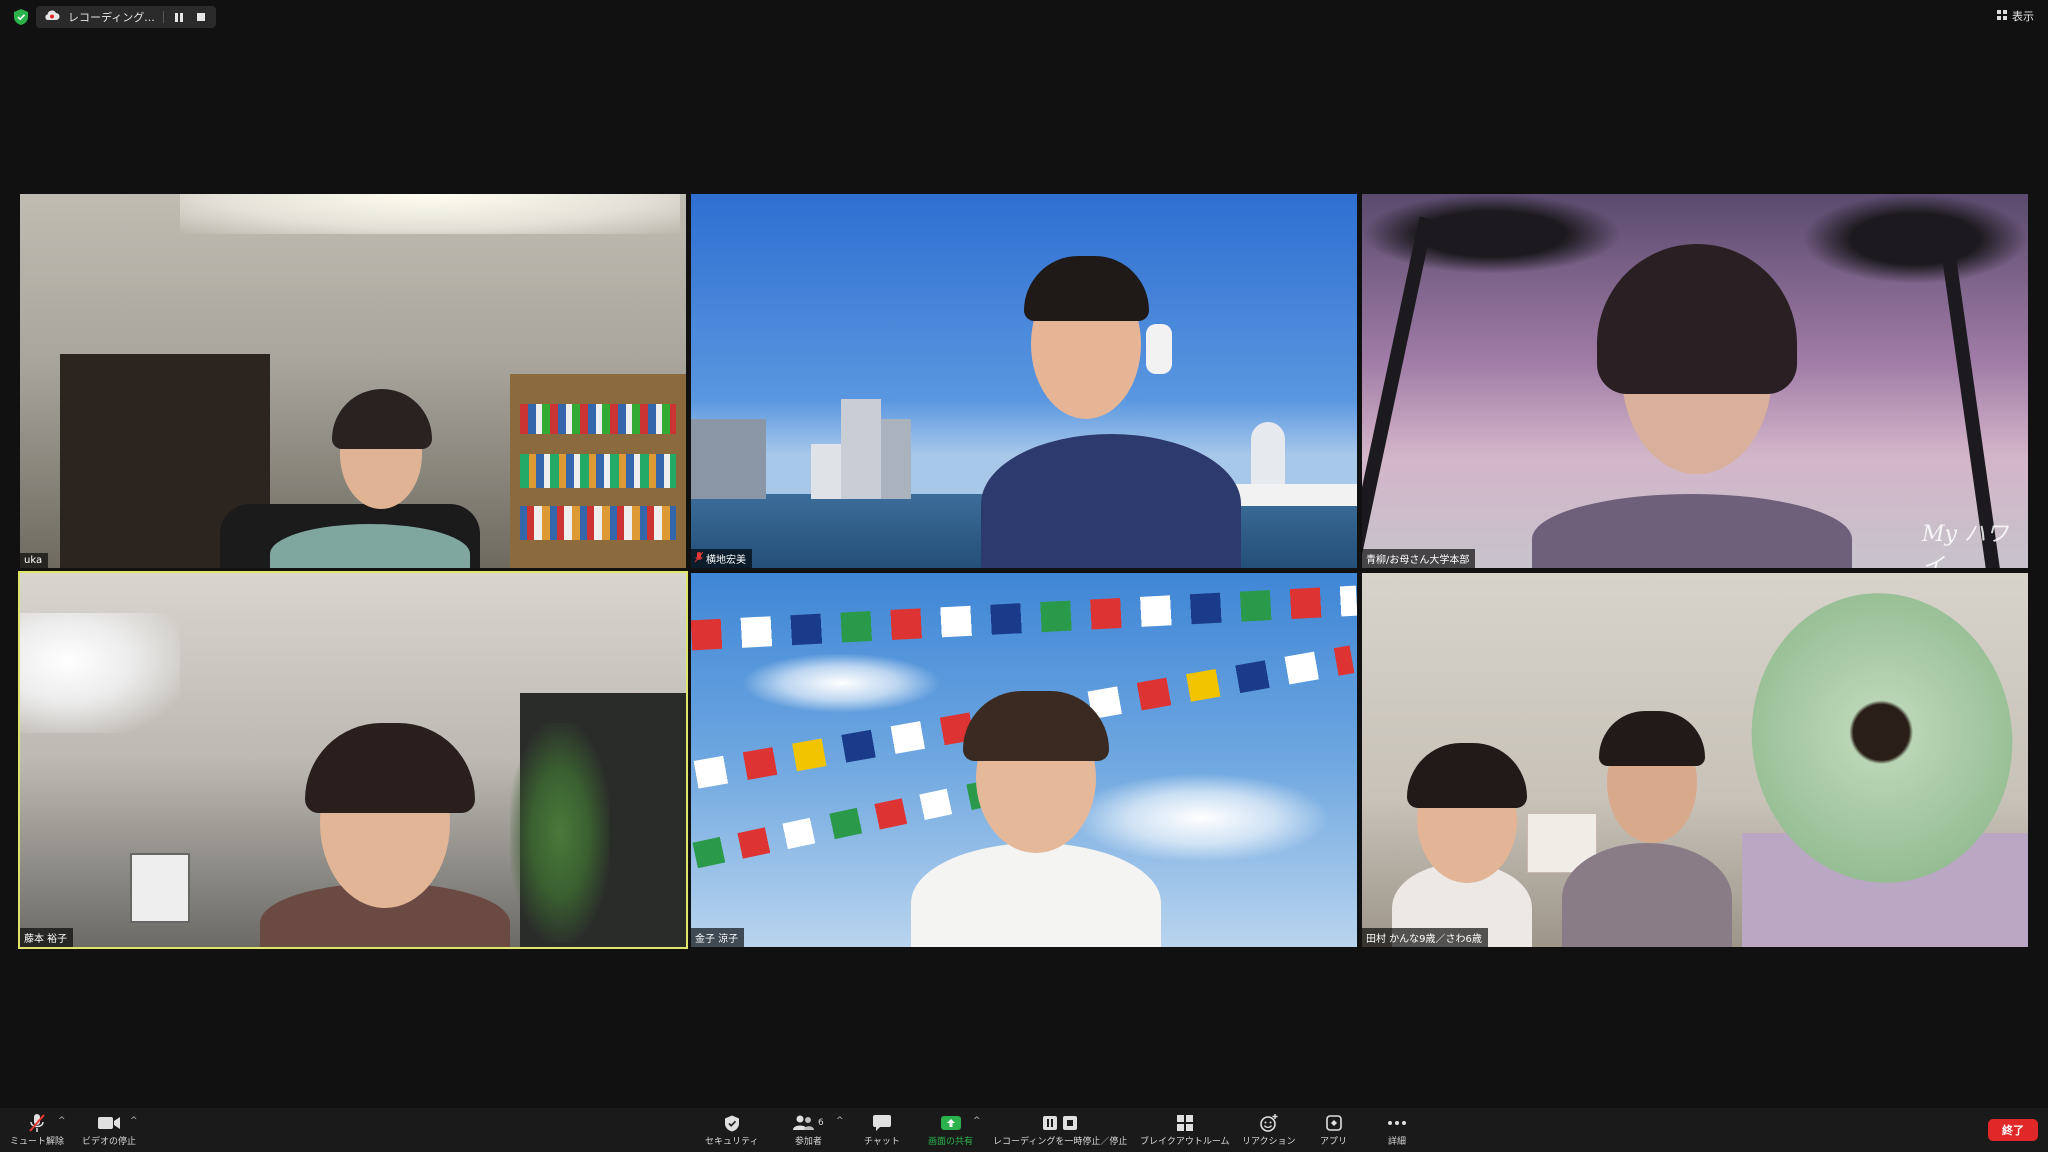 The height and width of the screenshot is (1152, 2048). What do you see at coordinates (881, 1123) in the screenshot?
I see `chat-bubble-icon` at bounding box center [881, 1123].